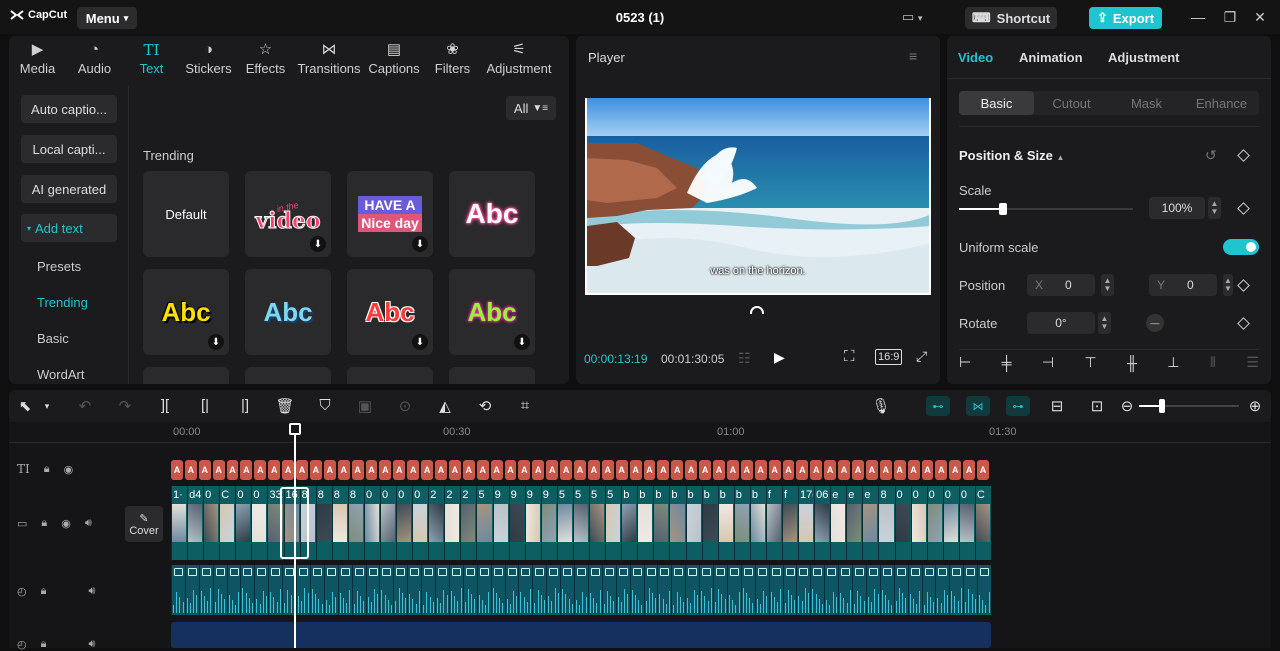 The image size is (1280, 651). What do you see at coordinates (144, 524) in the screenshot?
I see `cover-button: ✎ Cover` at bounding box center [144, 524].